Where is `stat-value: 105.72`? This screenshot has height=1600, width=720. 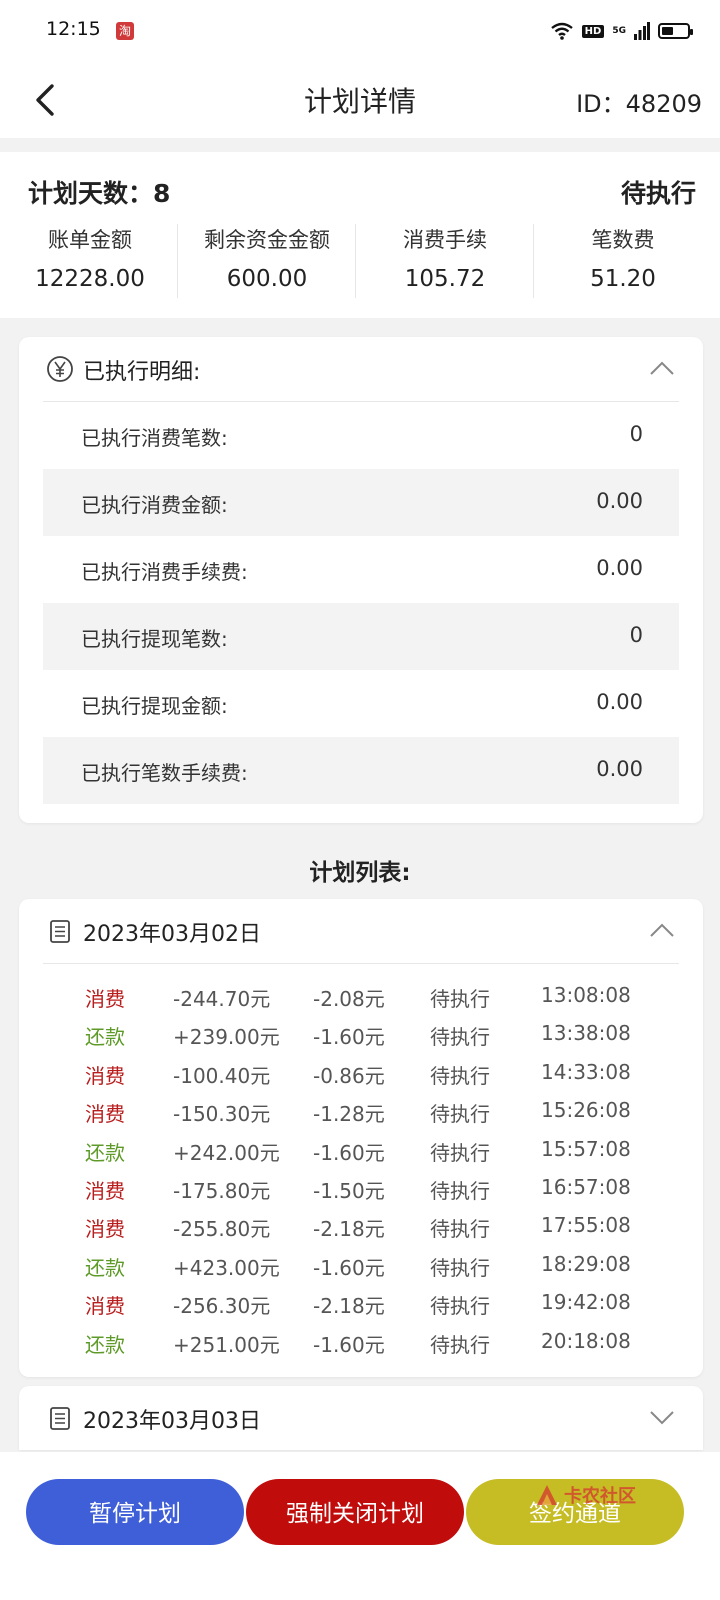 stat-value: 105.72 is located at coordinates (445, 279).